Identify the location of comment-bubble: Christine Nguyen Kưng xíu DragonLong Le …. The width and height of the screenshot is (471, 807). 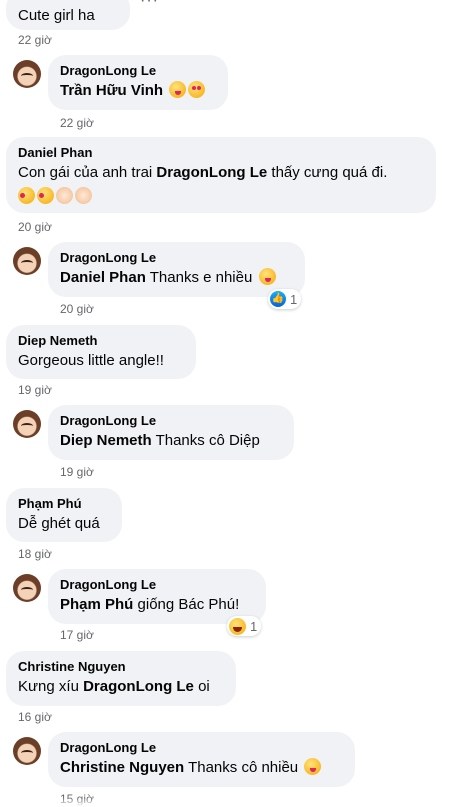
(121, 678).